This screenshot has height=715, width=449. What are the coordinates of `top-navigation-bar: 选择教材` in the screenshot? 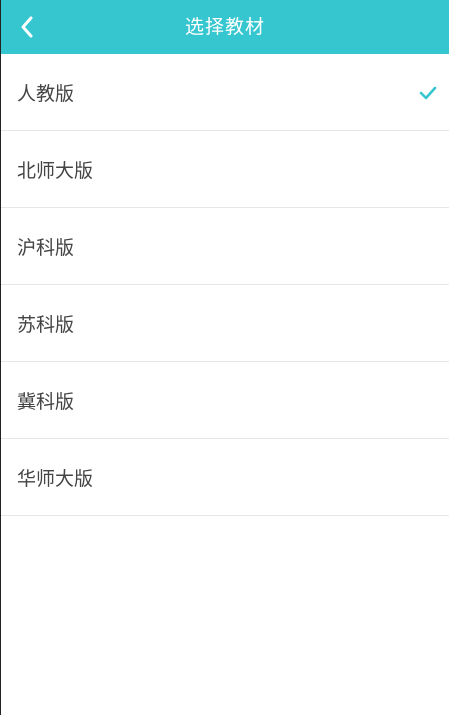 It's located at (225, 27).